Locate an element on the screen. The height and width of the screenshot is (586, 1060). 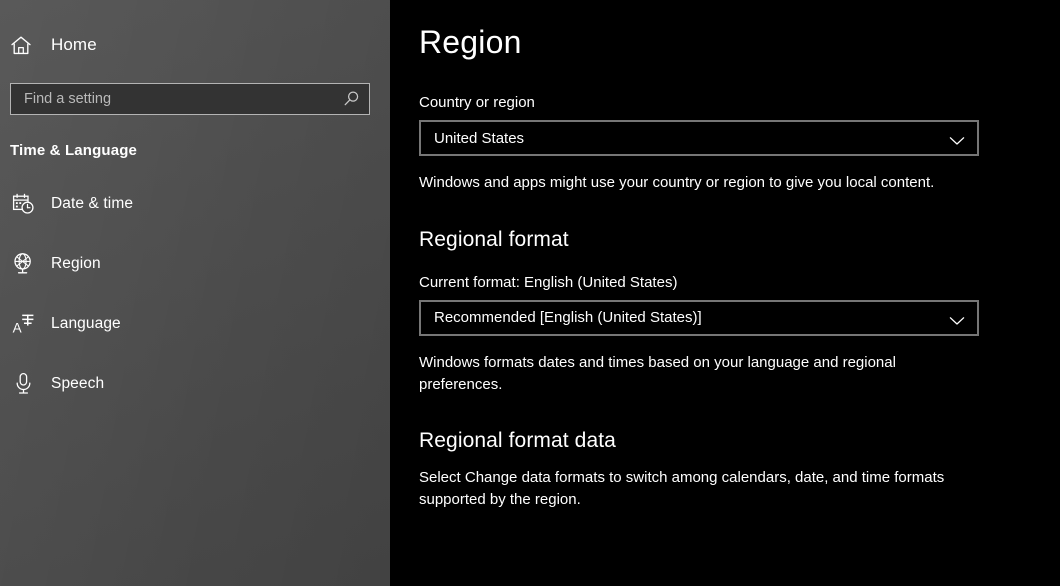
regional-format-heading: Regional format is located at coordinates (494, 239).